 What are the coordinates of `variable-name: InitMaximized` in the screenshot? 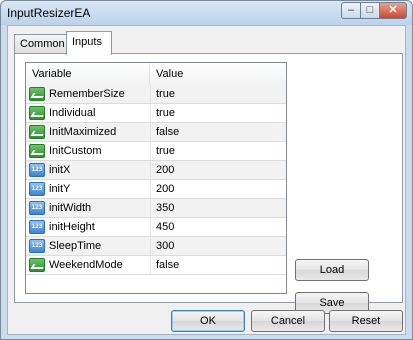 It's located at (83, 132).